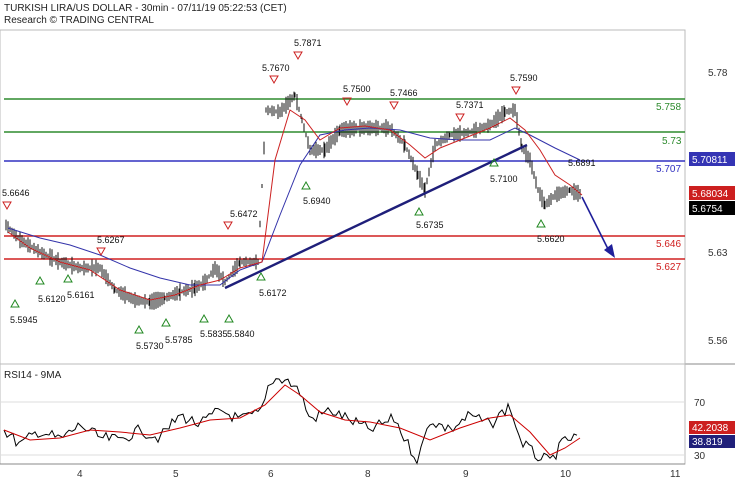 The width and height of the screenshot is (735, 480). I want to click on rsi-ma-tag: 38.819, so click(712, 441).